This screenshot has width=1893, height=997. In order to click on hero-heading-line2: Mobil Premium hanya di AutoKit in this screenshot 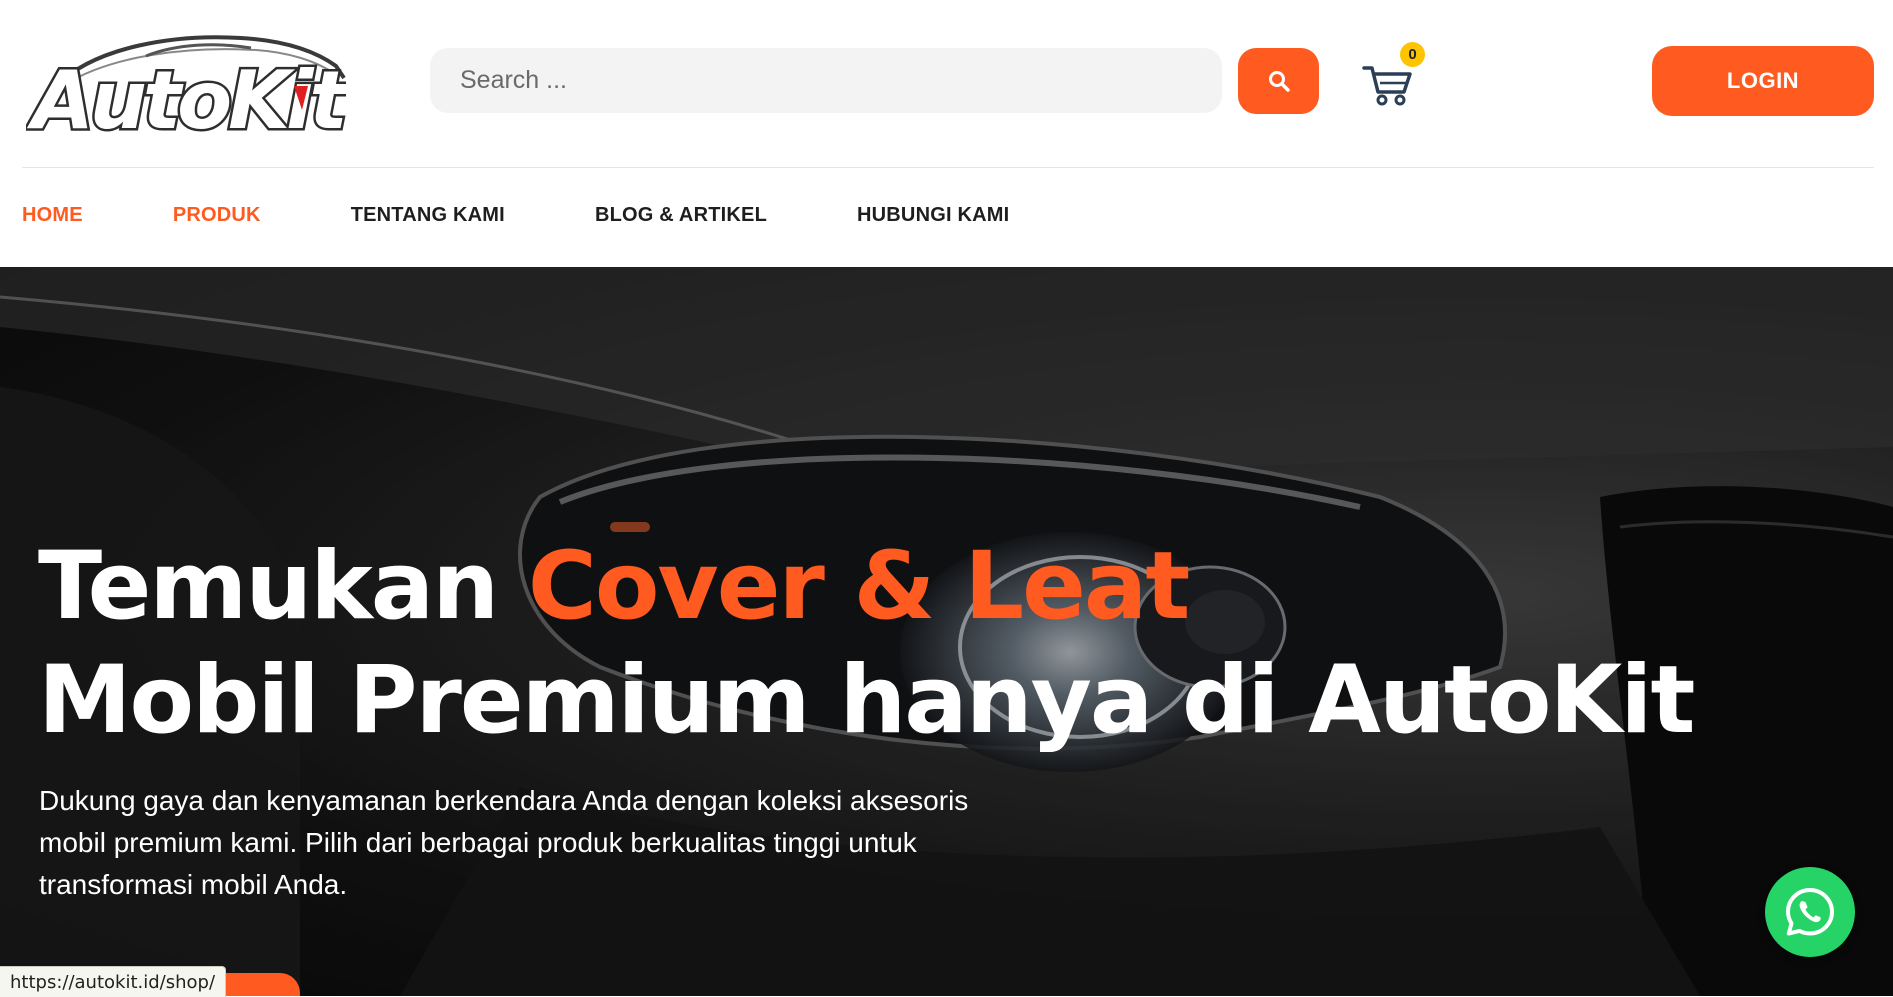, I will do `click(866, 700)`.